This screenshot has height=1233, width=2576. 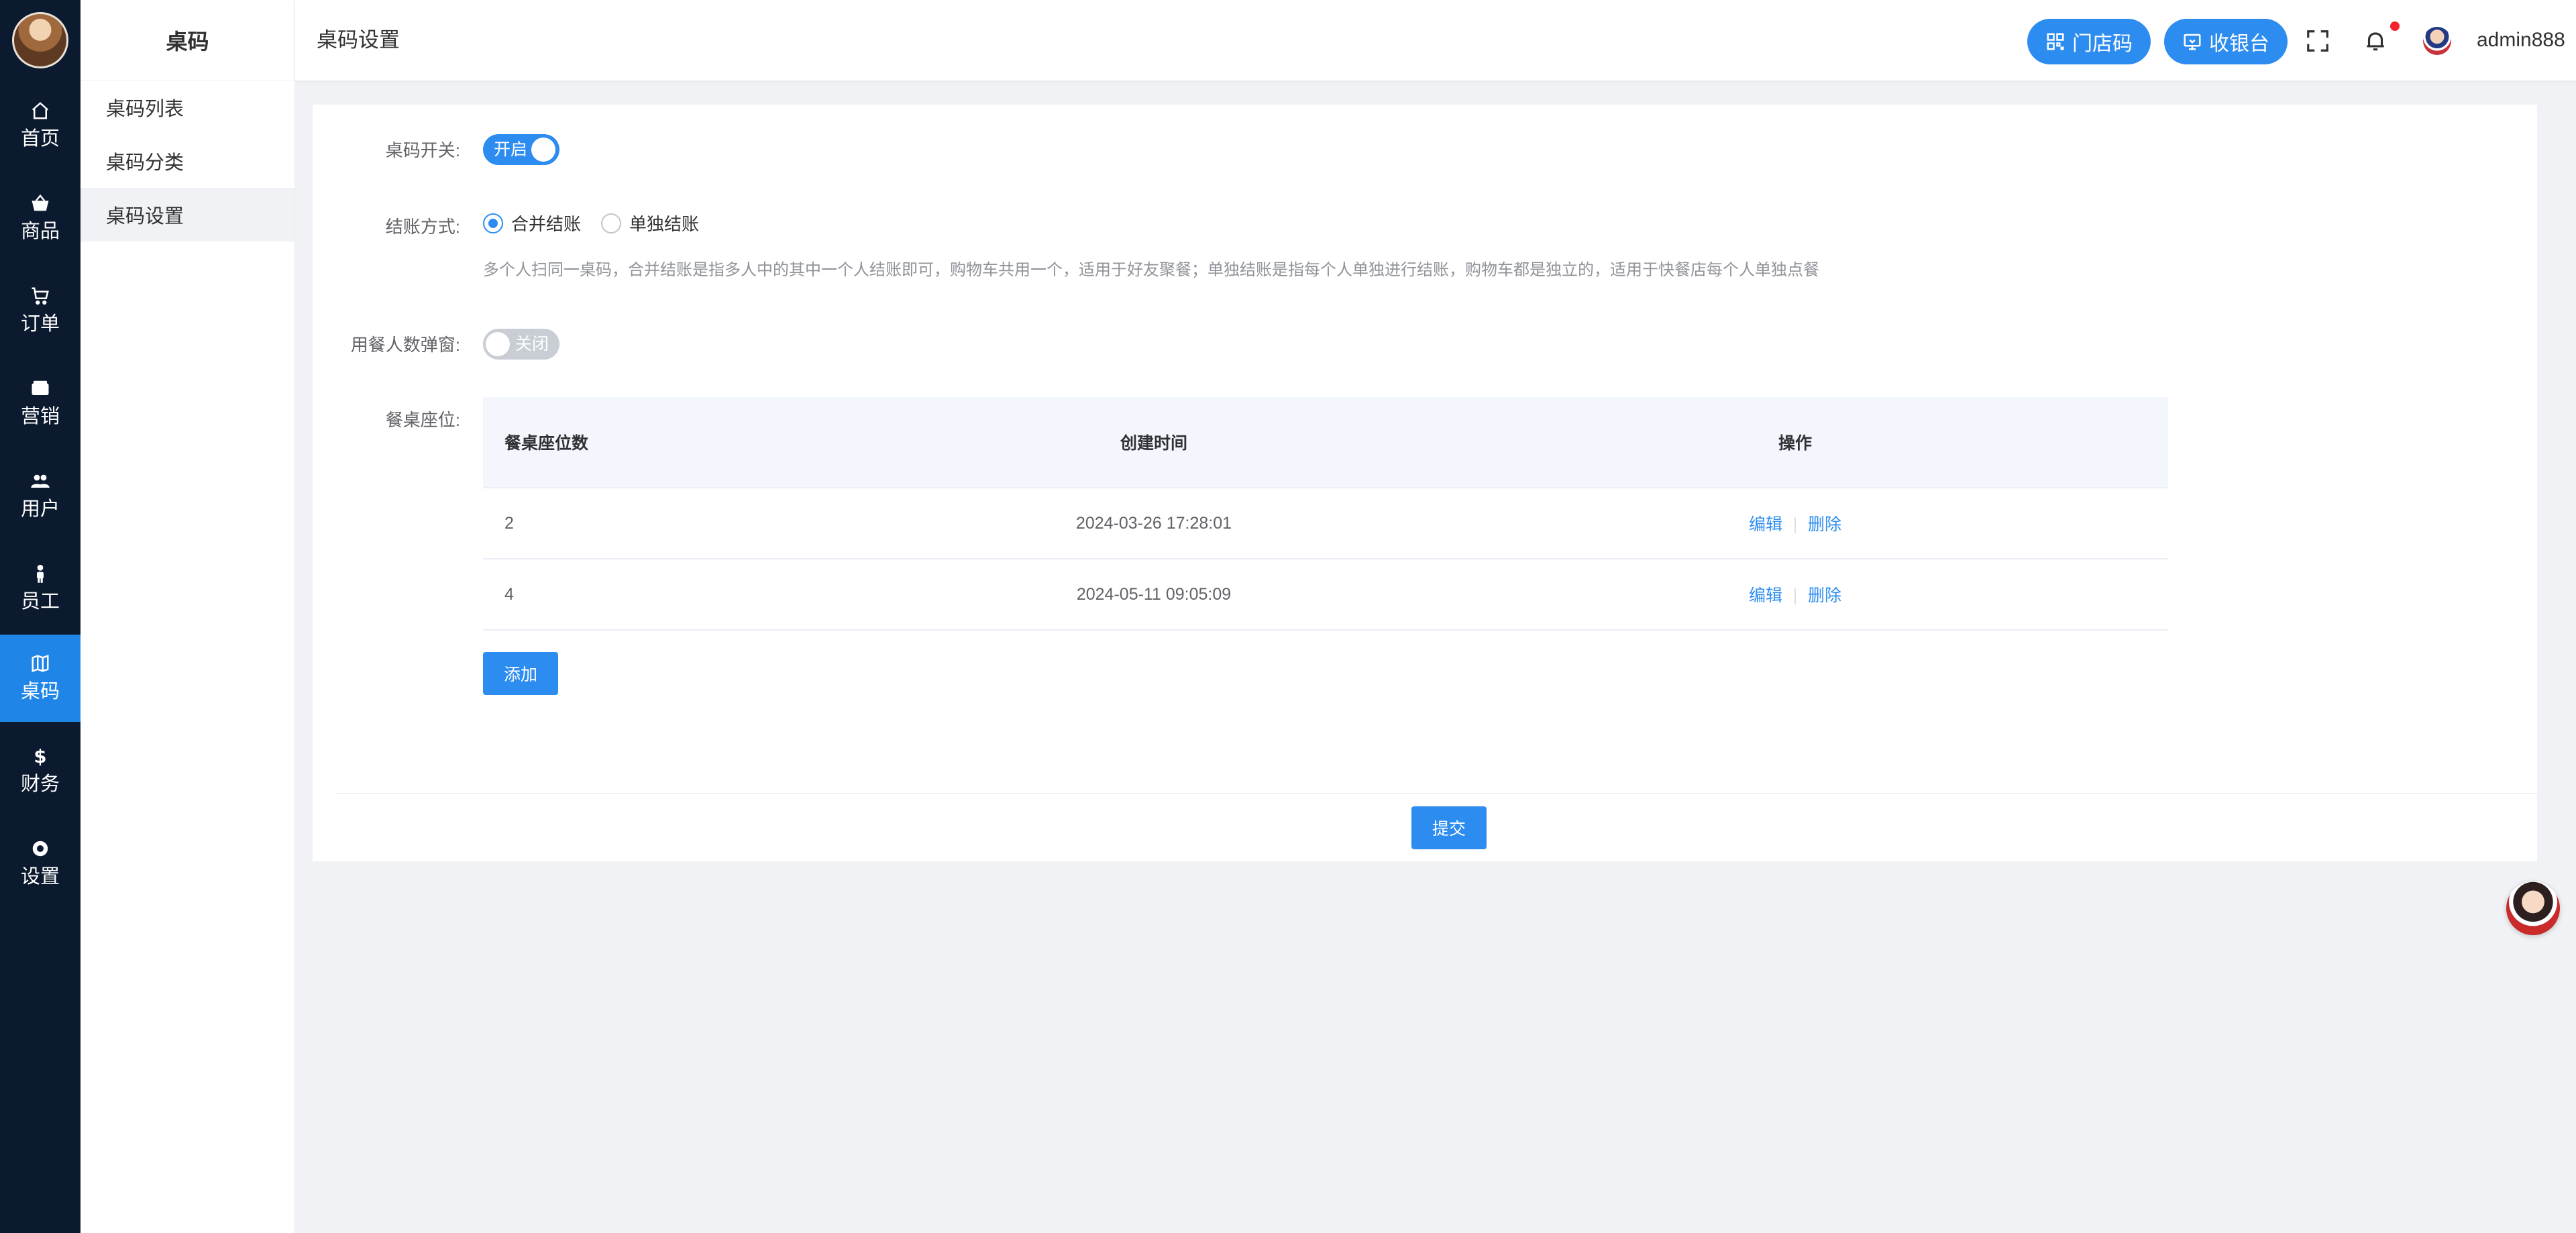 What do you see at coordinates (2192, 42) in the screenshot?
I see `monitor-icon` at bounding box center [2192, 42].